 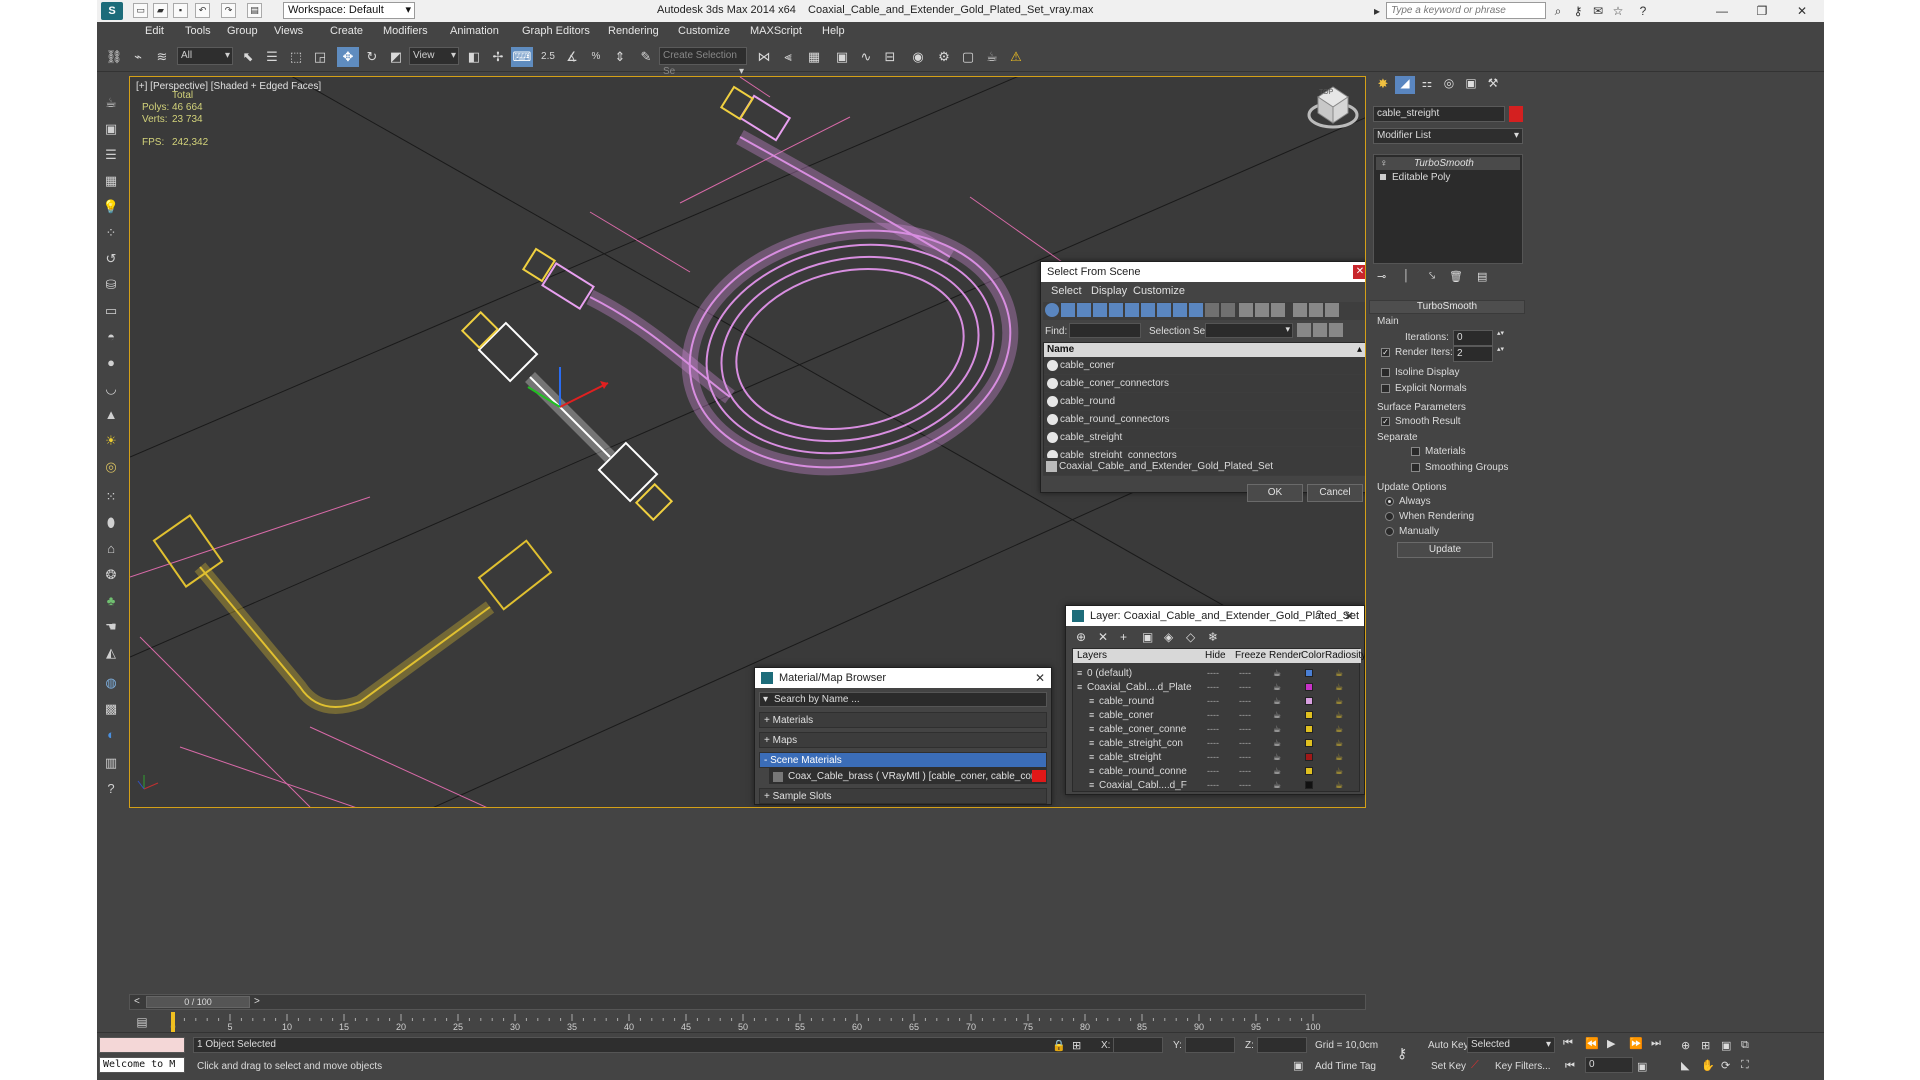 I want to click on rotate-tool-icon: ↺, so click(x=111, y=259).